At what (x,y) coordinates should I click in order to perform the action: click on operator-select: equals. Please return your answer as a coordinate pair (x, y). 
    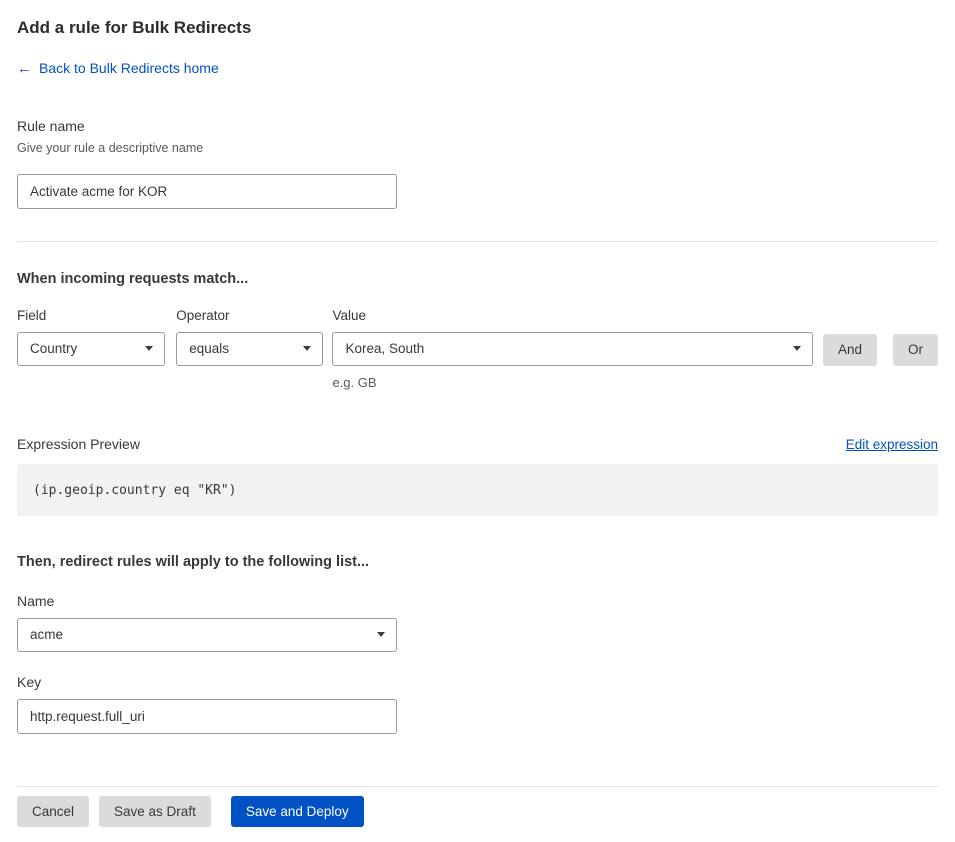
    Looking at the image, I should click on (250, 348).